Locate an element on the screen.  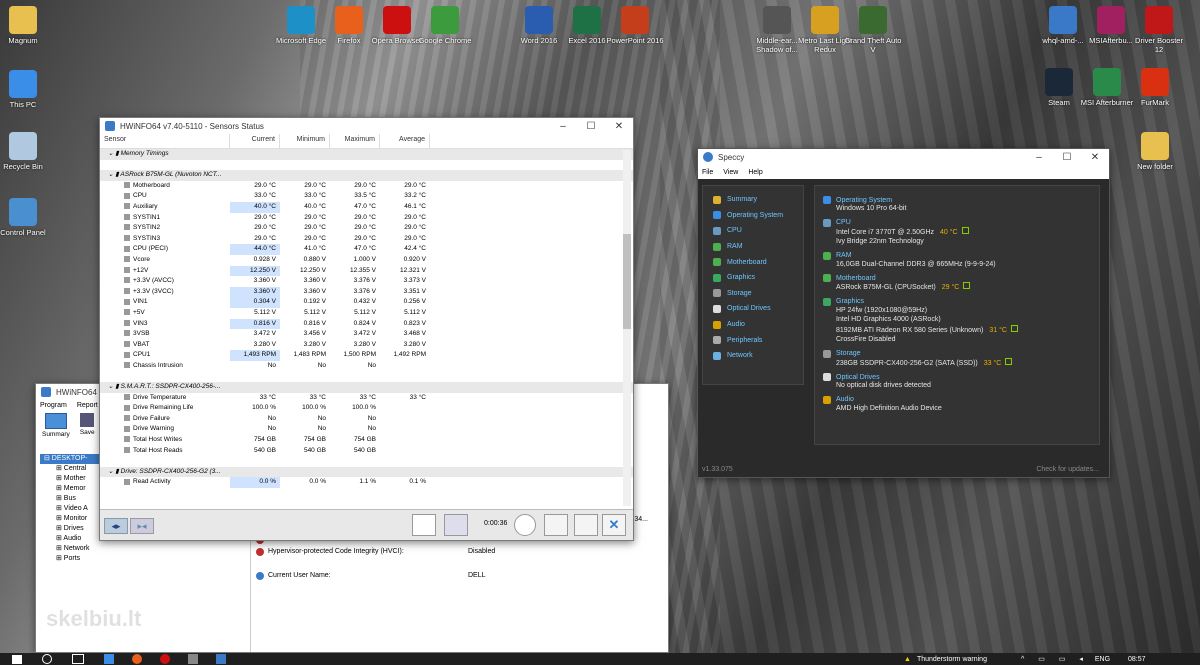
desktop-shortcut: Google Chrome is located at coordinates (445, 25).